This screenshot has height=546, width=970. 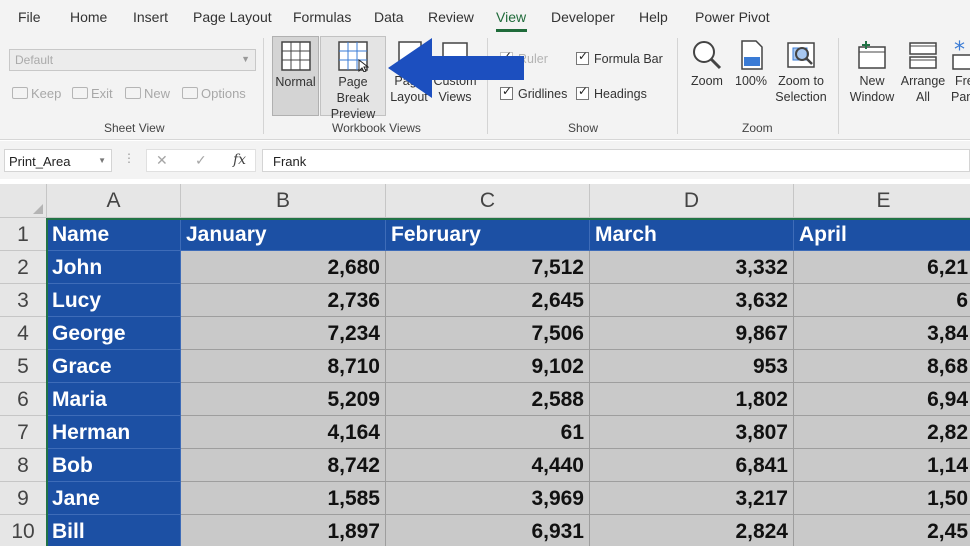 What do you see at coordinates (283, 333) in the screenshot?
I see `cell-b4: 7,234` at bounding box center [283, 333].